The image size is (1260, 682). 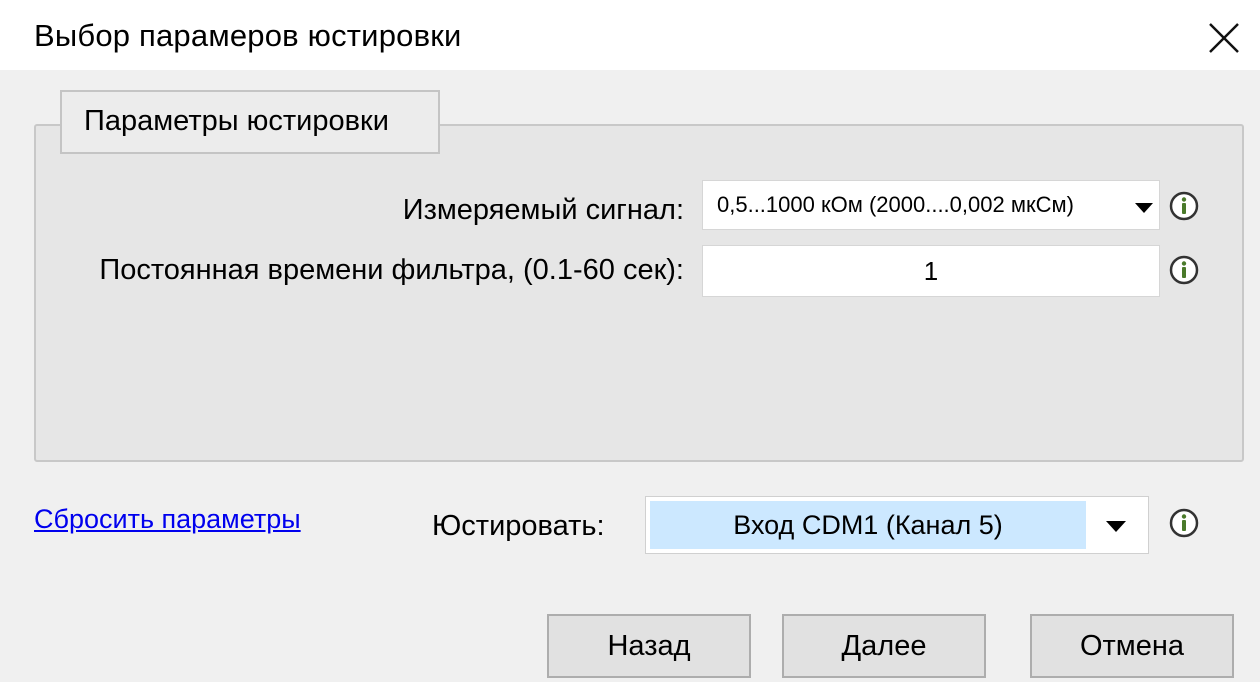 What do you see at coordinates (1224, 38) in the screenshot?
I see `close-icon` at bounding box center [1224, 38].